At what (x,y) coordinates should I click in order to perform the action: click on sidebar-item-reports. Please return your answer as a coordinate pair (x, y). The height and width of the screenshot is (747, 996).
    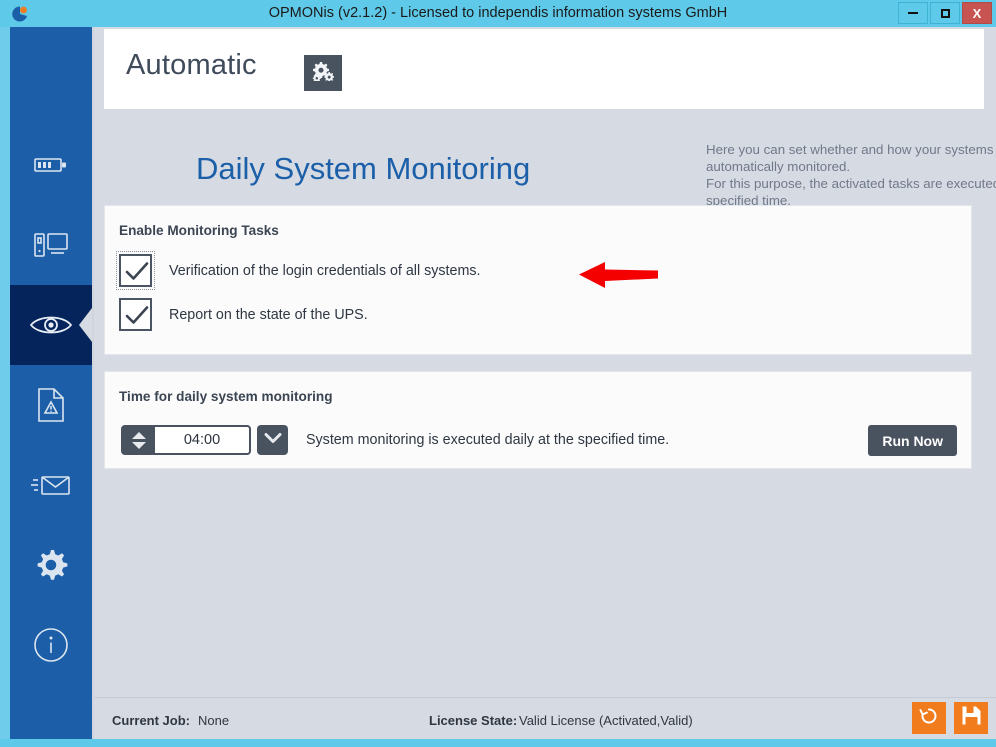
    Looking at the image, I should click on (51, 405).